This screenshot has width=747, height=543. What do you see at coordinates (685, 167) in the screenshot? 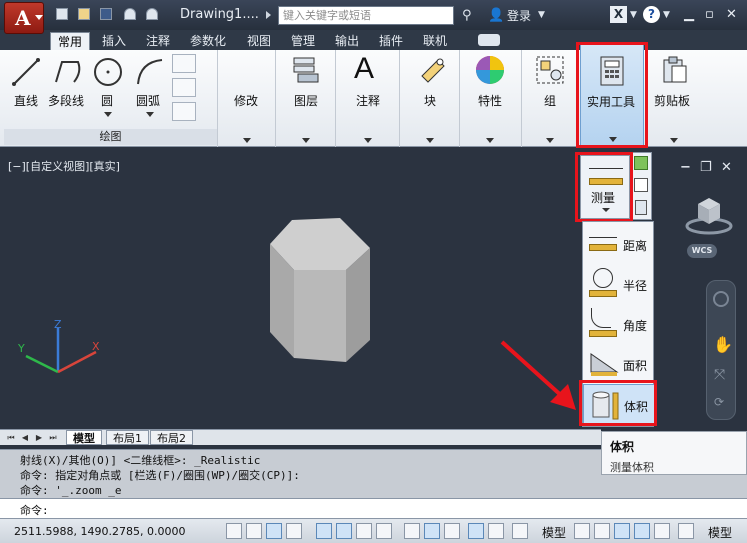
I see `viewport-minimize-icon: −` at bounding box center [685, 167].